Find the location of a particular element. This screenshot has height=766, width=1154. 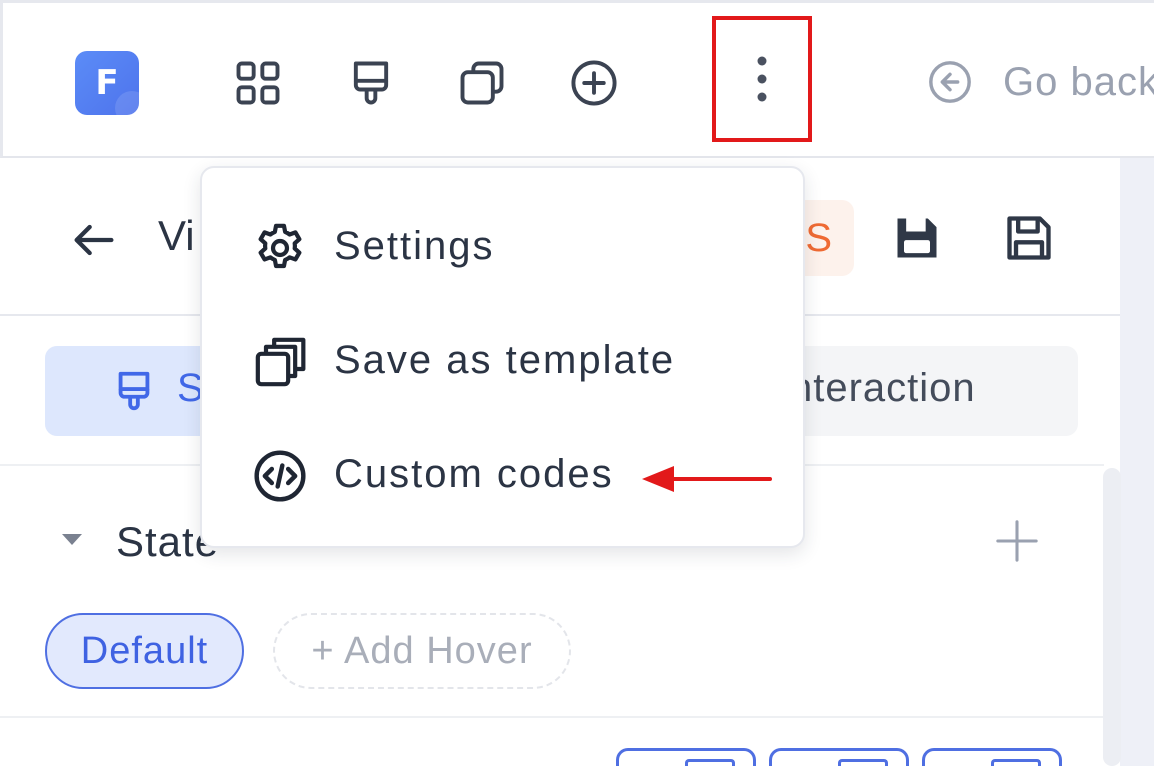

grid-icon is located at coordinates (258, 83).